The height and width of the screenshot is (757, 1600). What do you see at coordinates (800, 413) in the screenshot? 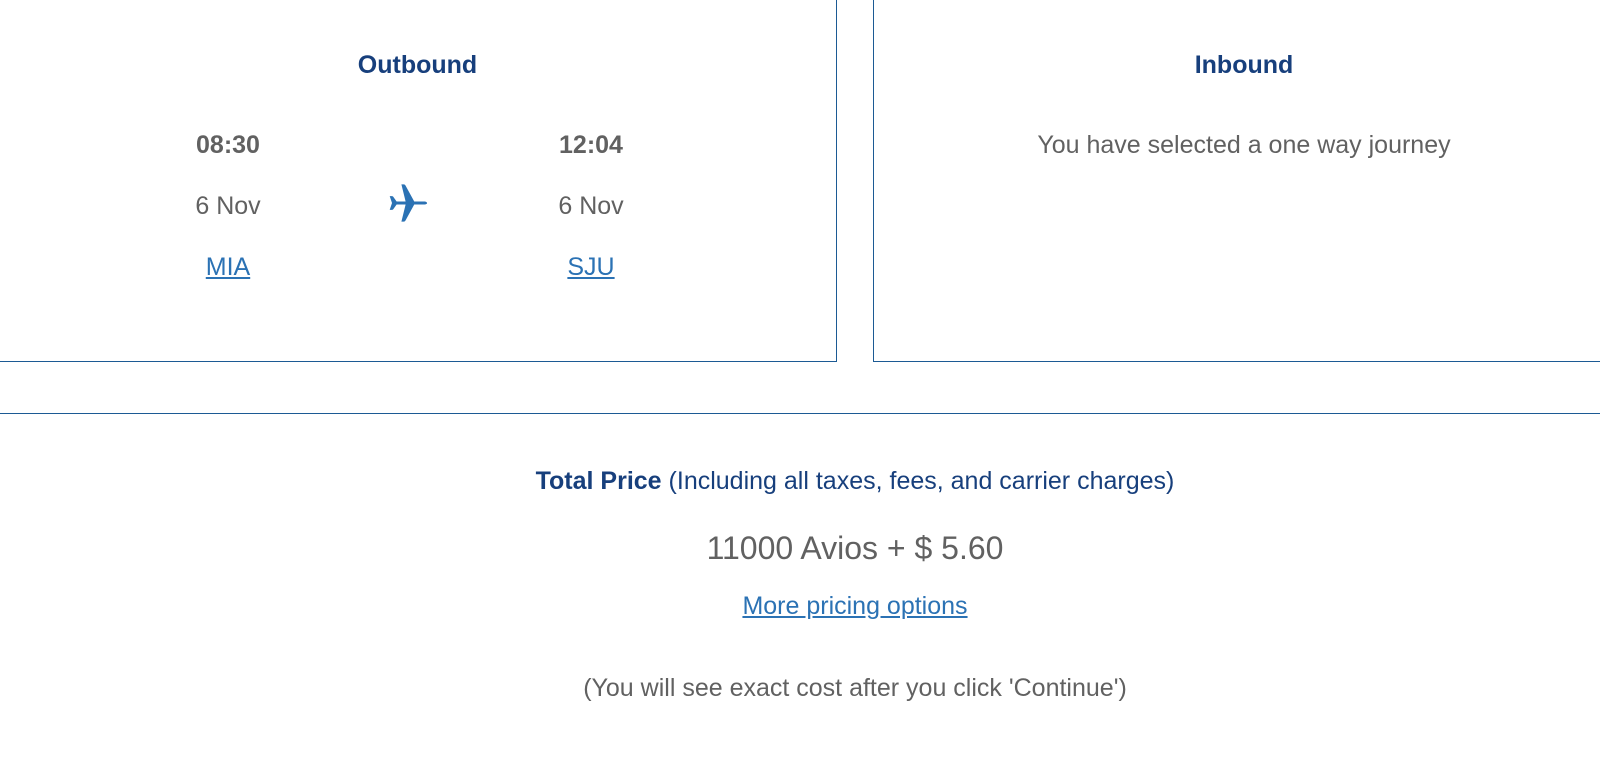
I see `section-divider` at bounding box center [800, 413].